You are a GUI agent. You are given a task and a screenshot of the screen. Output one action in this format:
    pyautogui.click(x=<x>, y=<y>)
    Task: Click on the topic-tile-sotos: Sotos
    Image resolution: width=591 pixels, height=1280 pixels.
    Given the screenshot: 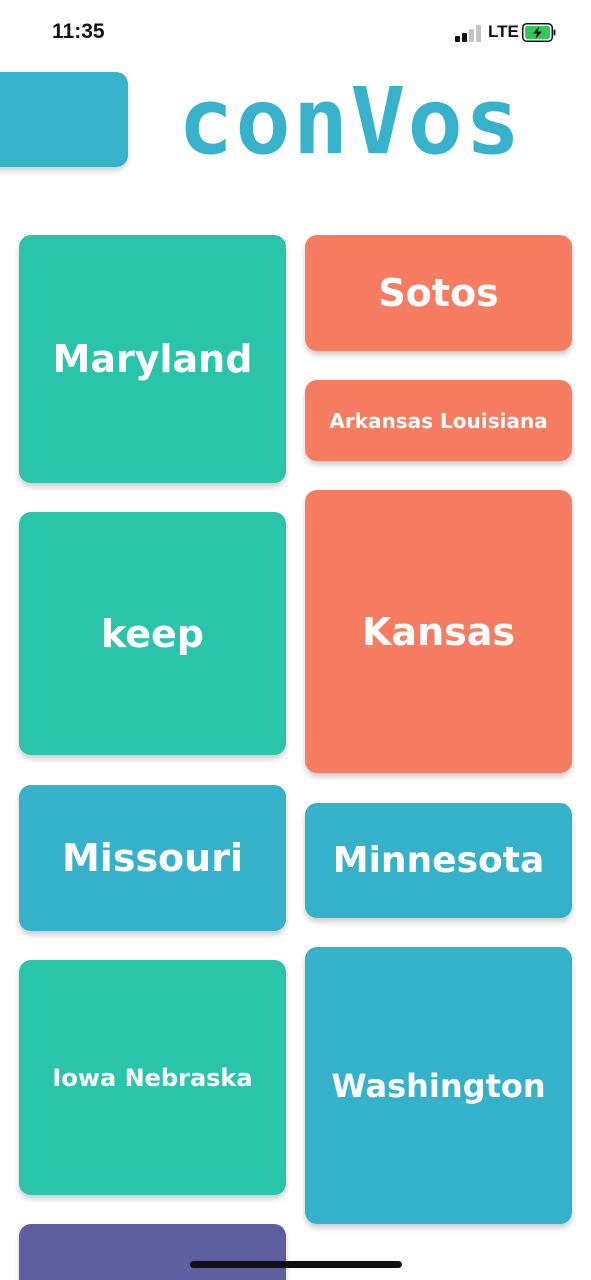 What is the action you would take?
    pyautogui.click(x=438, y=293)
    